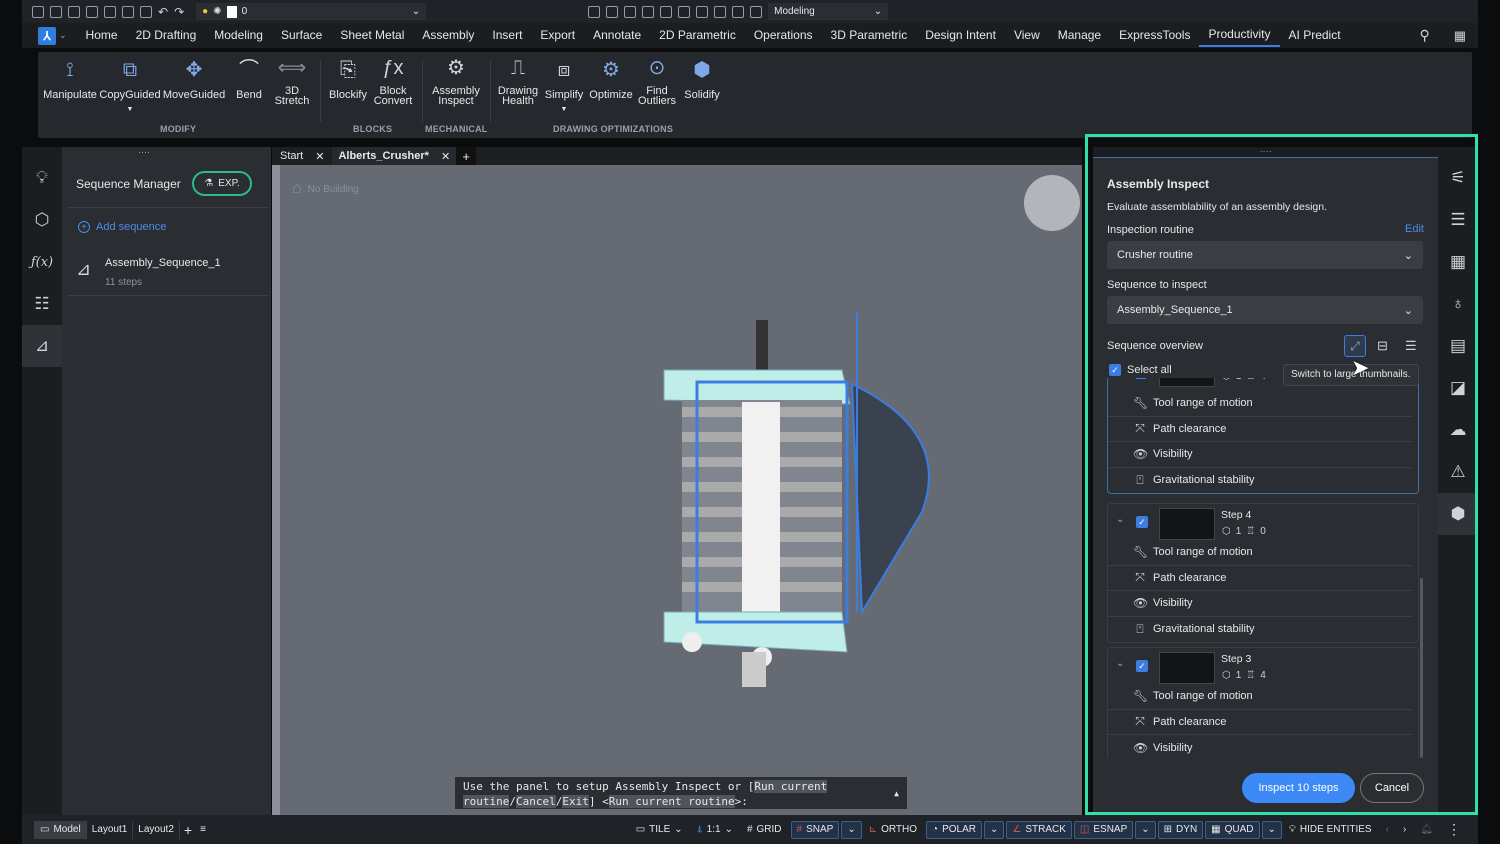 This screenshot has height=844, width=1500. Describe the element at coordinates (129, 85) in the screenshot. I see `copyguided-button: ⧉ CopyGuided ▼` at that location.